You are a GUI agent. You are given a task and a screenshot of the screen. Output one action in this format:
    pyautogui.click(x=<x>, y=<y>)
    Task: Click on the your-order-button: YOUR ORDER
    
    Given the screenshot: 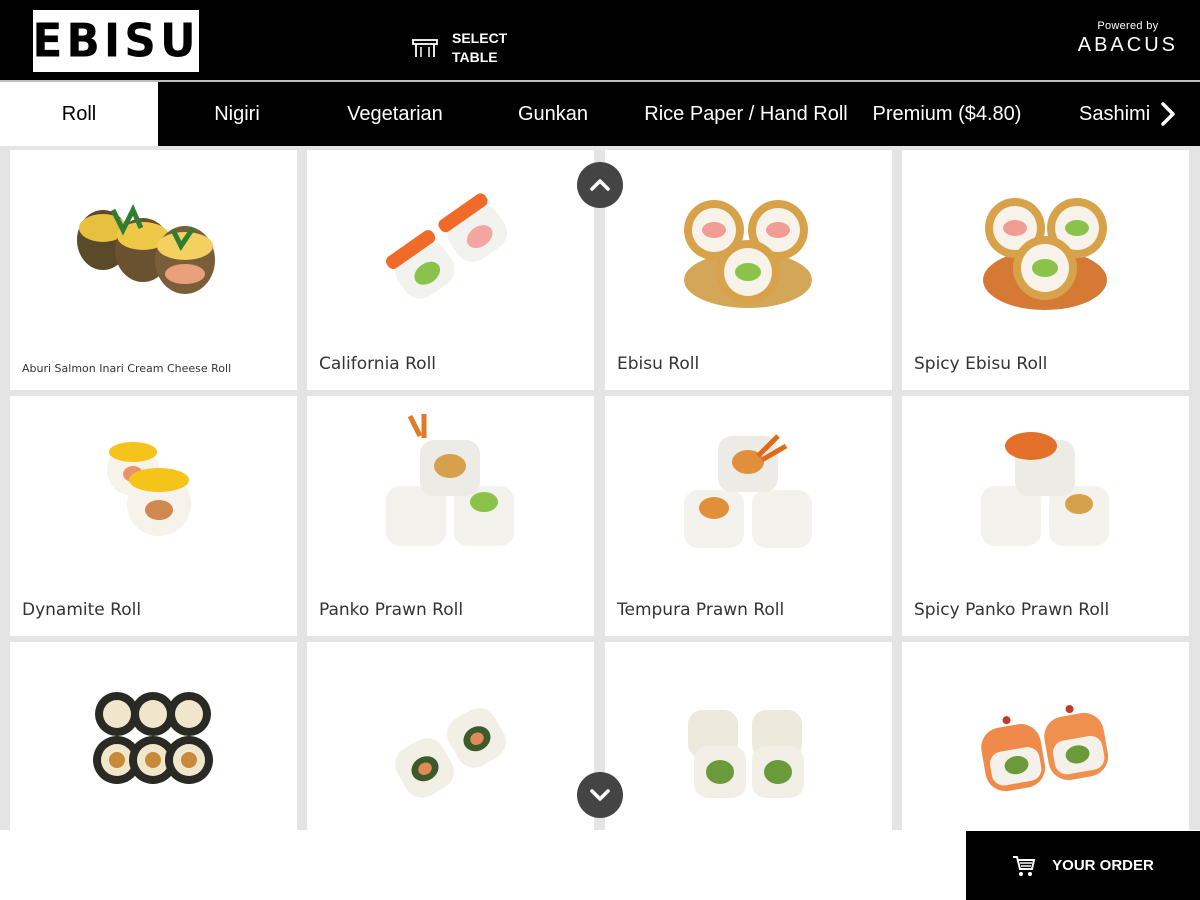 What is the action you would take?
    pyautogui.click(x=1083, y=865)
    